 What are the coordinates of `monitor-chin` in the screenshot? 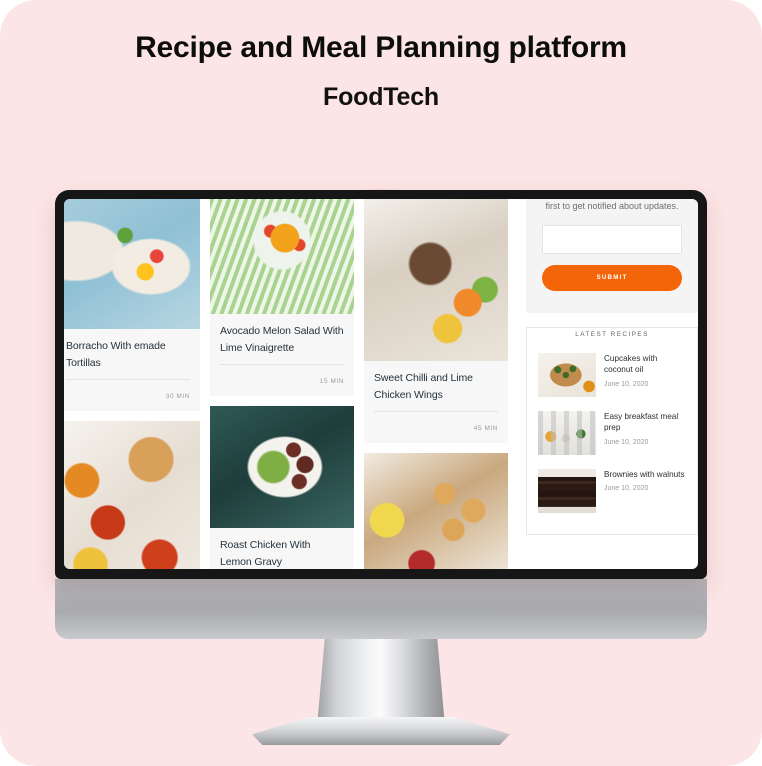 It's located at (381, 609).